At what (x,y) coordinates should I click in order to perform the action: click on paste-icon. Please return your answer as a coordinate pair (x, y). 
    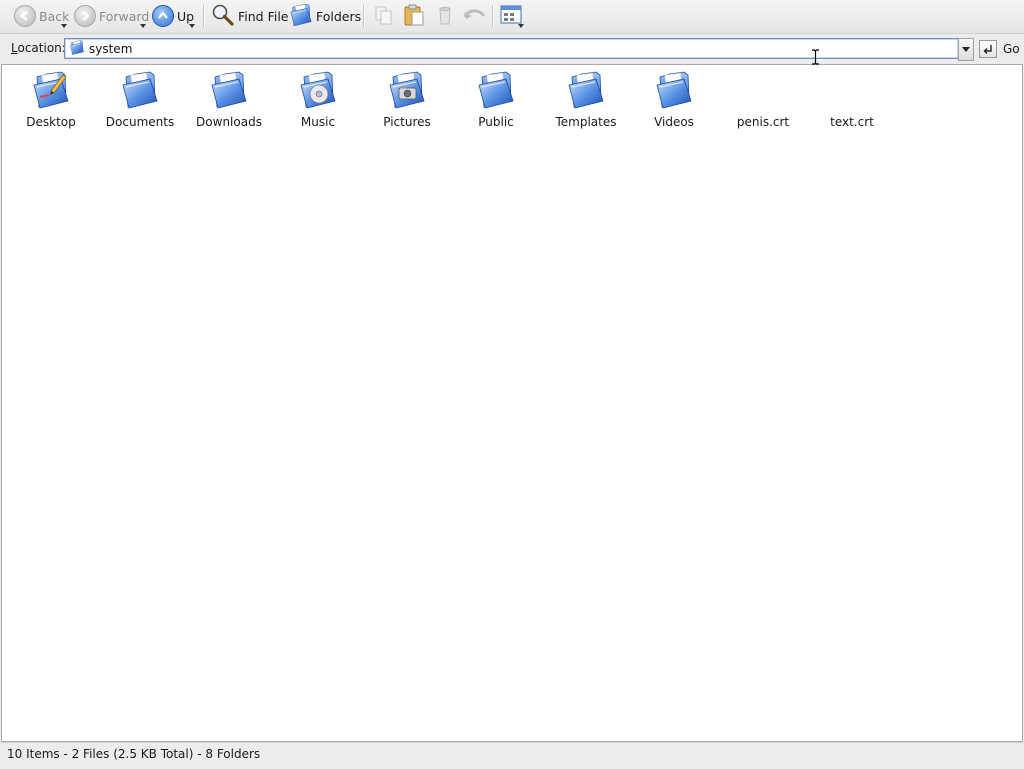
    Looking at the image, I should click on (414, 16).